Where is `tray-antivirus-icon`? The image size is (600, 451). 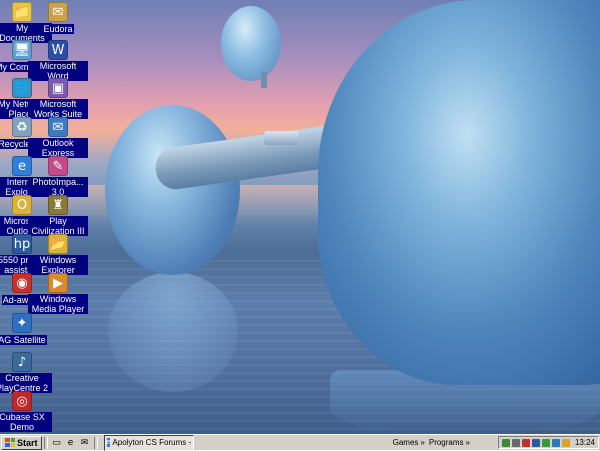
tray-antivirus-icon is located at coordinates (525, 442).